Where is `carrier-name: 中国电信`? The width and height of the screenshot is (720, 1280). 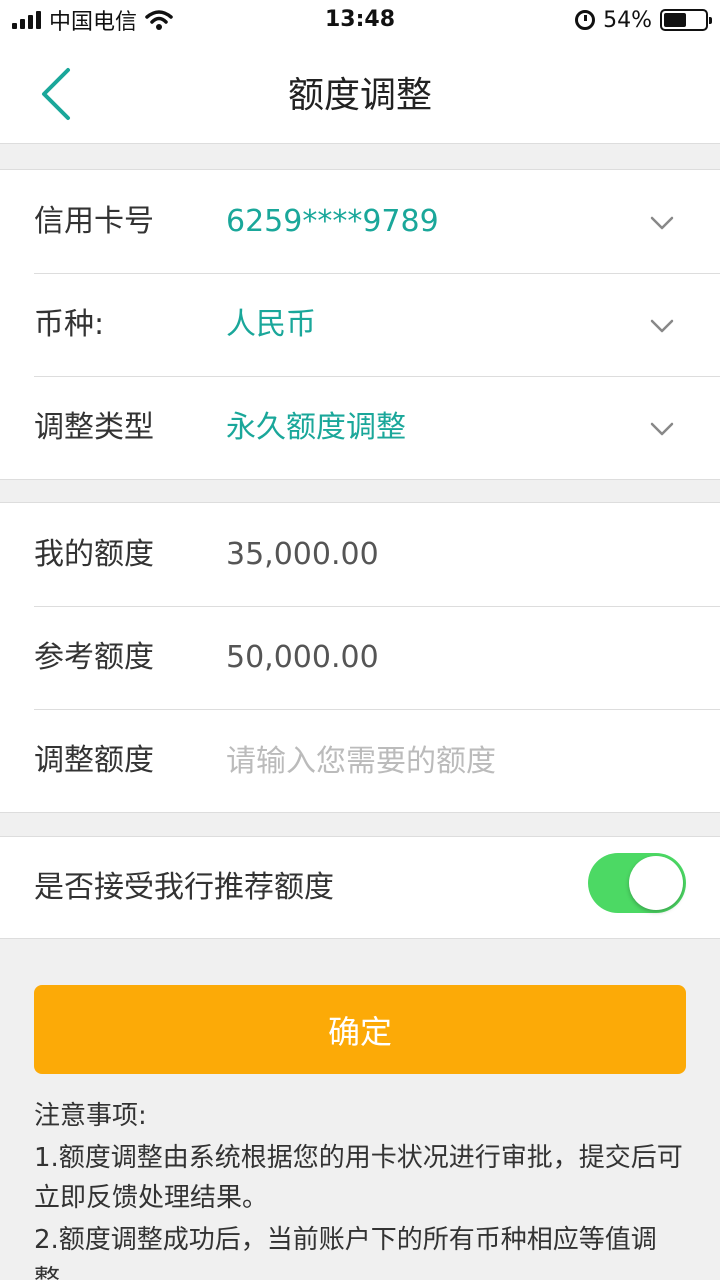 carrier-name: 中国电信 is located at coordinates (93, 22).